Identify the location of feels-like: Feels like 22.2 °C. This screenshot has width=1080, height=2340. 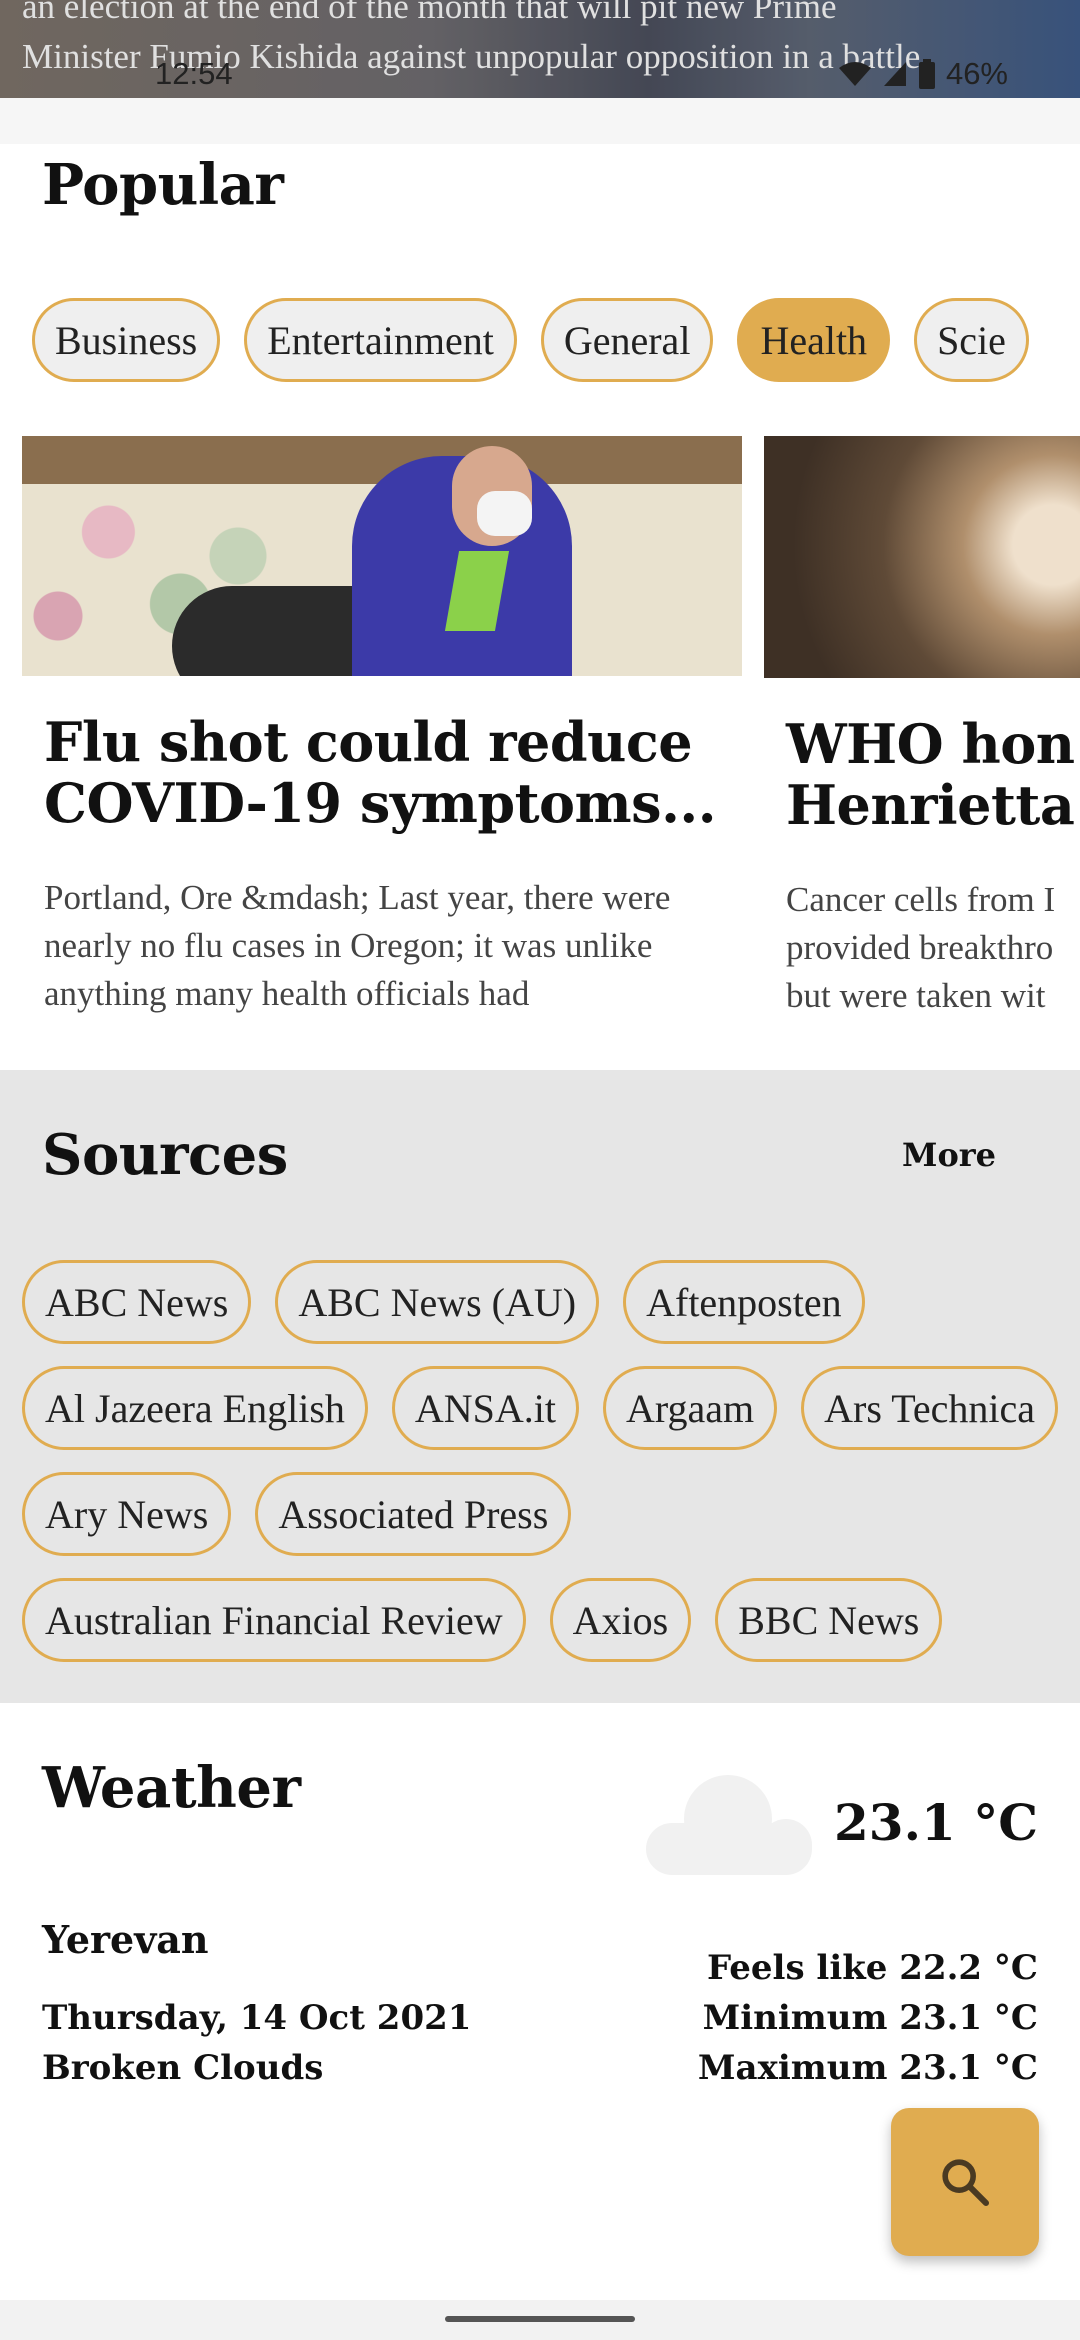
(872, 1968).